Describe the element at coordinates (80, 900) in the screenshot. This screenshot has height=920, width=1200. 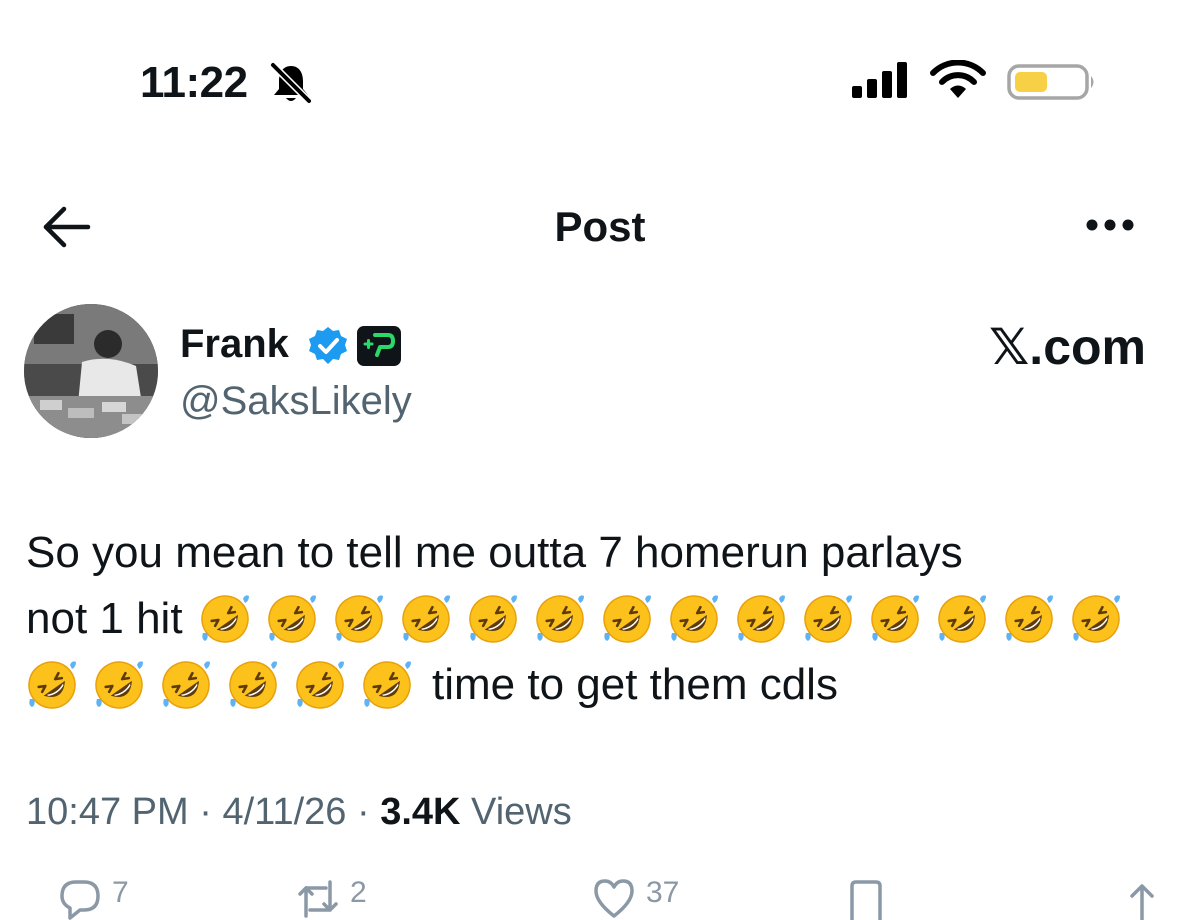
I see `reply-icon` at that location.